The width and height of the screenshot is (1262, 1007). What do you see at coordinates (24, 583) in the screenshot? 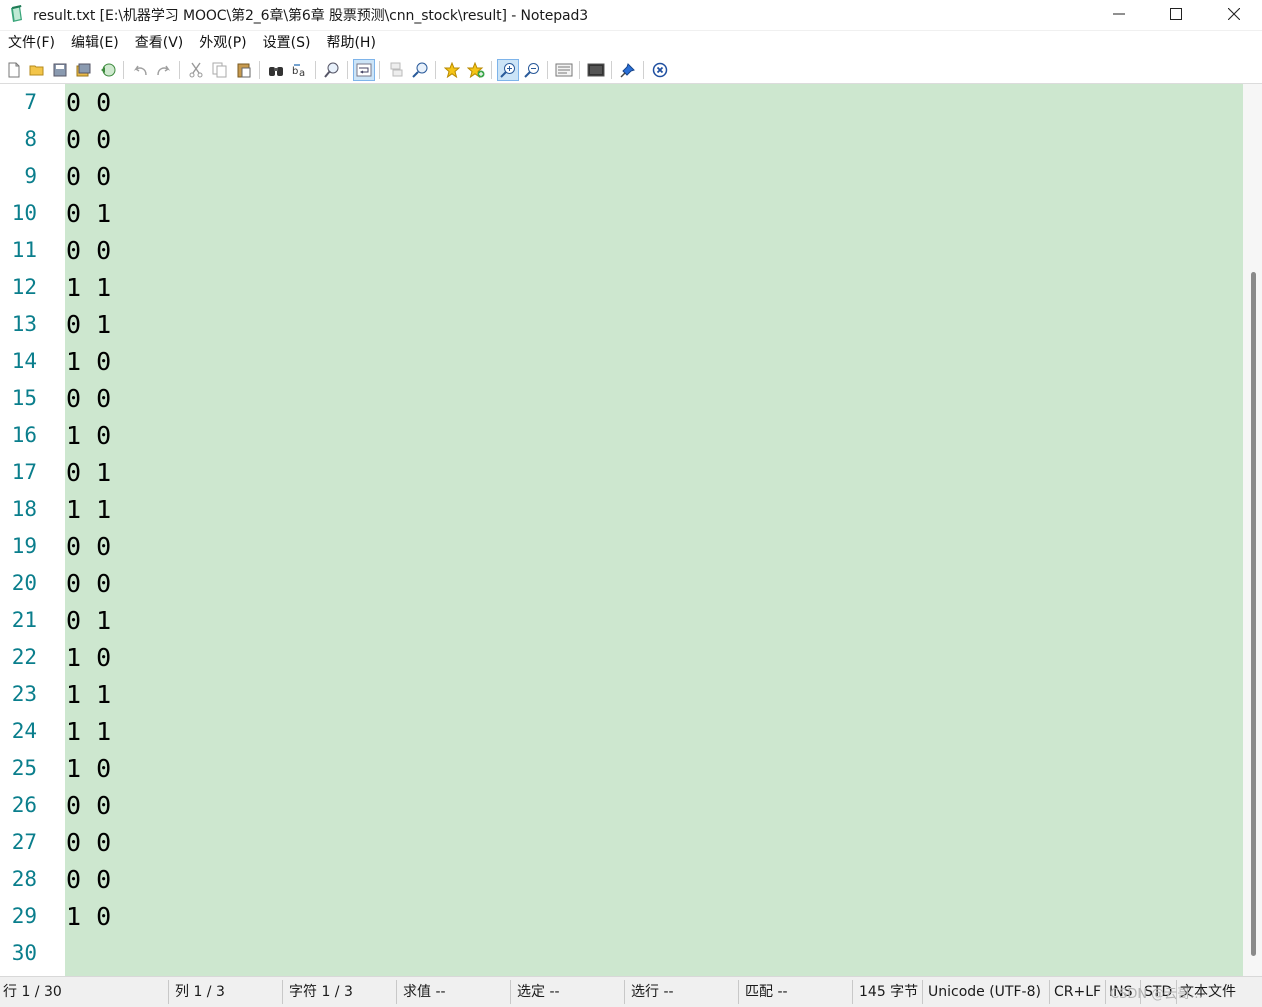
I see `line-number: 20` at bounding box center [24, 583].